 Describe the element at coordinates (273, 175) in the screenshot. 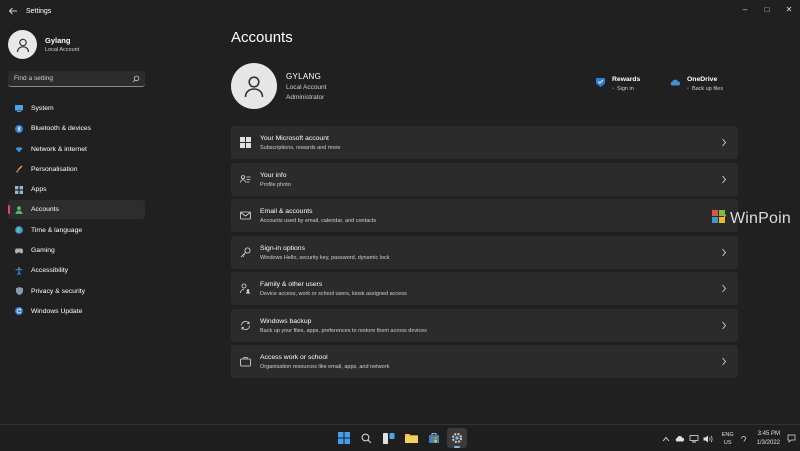

I see `card-title: Your info` at that location.